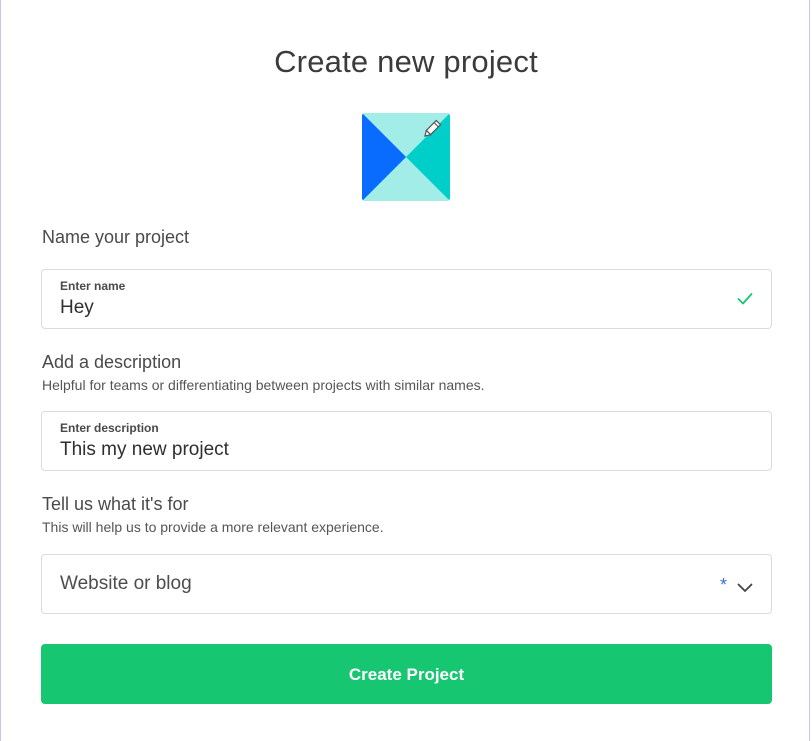 This screenshot has width=812, height=741. I want to click on check-icon, so click(745, 299).